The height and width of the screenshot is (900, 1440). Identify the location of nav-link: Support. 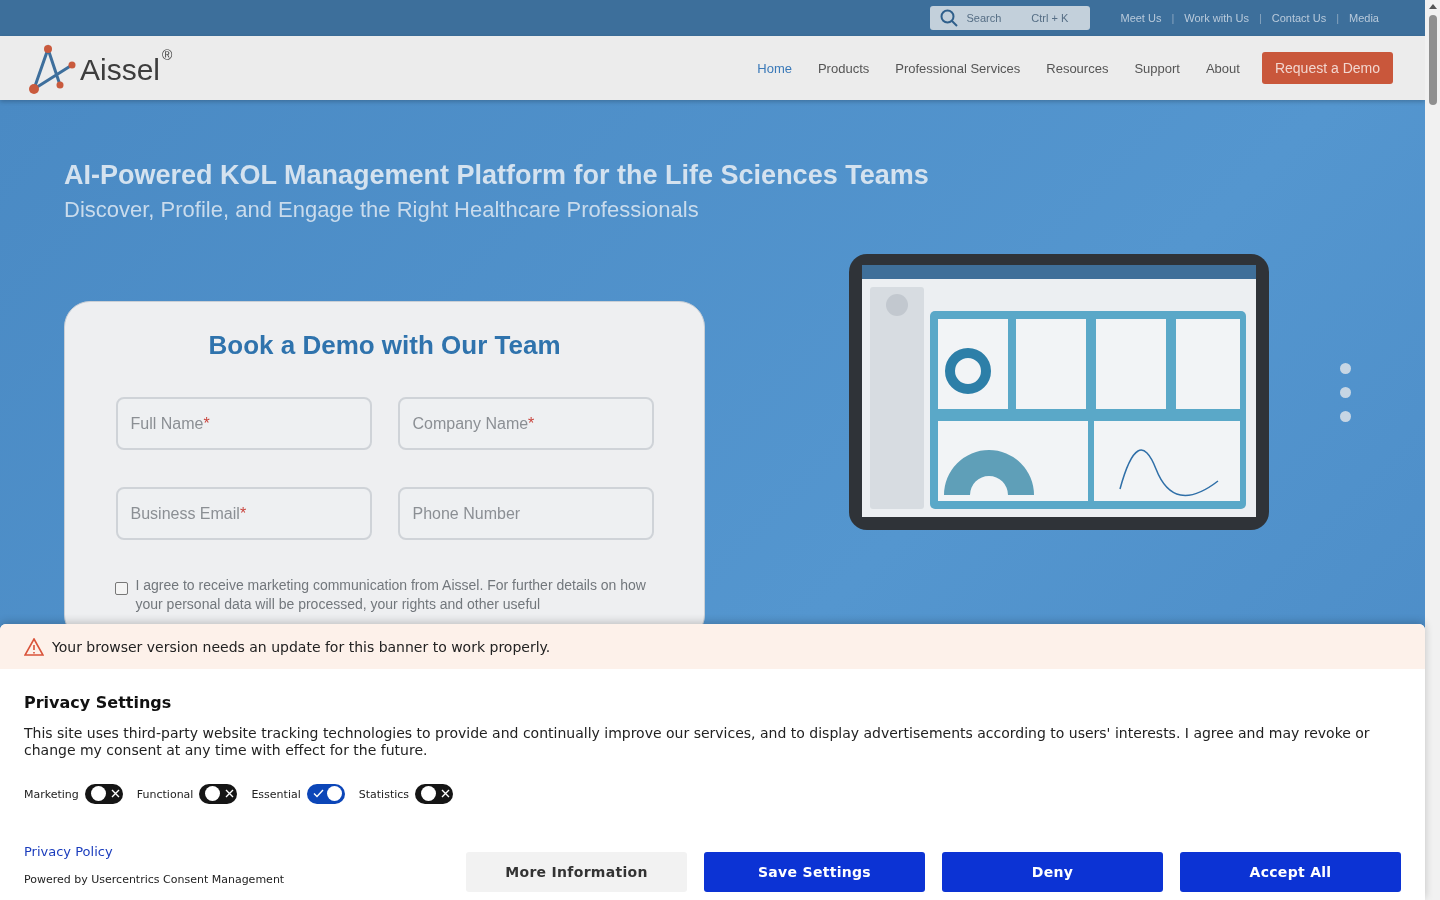
(1157, 68).